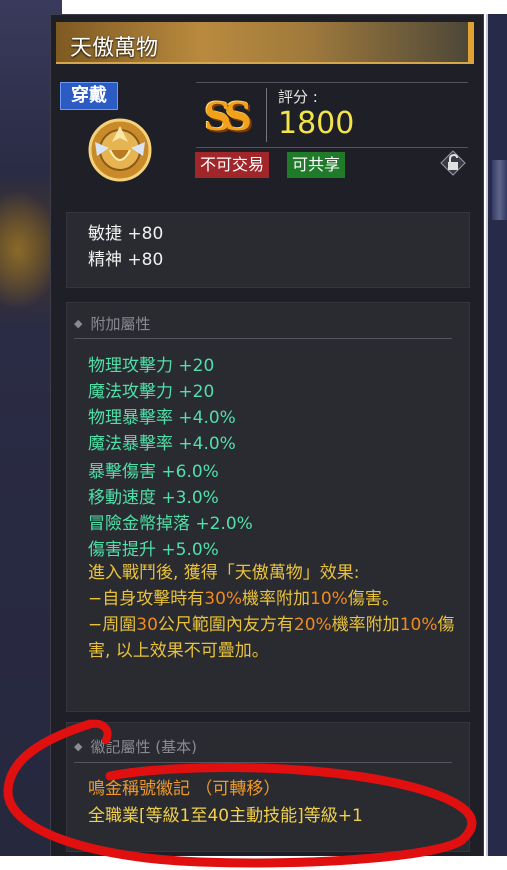 The height and width of the screenshot is (870, 507). What do you see at coordinates (316, 165) in the screenshot?
I see `shareable-tag: 可共享` at bounding box center [316, 165].